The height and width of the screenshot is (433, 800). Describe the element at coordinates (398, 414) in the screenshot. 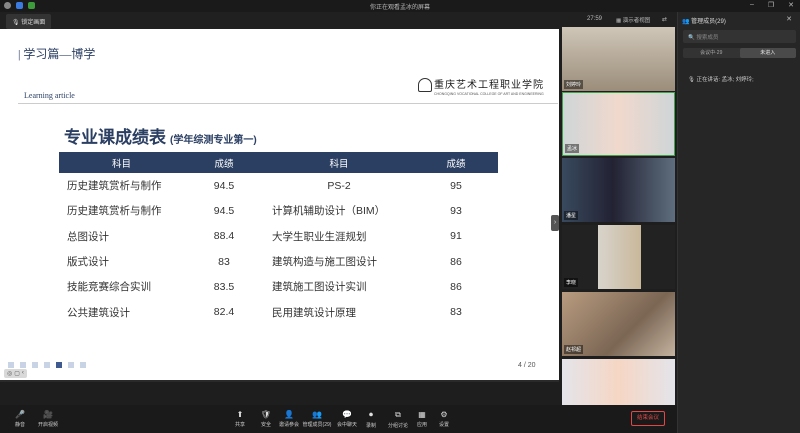

I see `breakout-icon: ⧉` at that location.